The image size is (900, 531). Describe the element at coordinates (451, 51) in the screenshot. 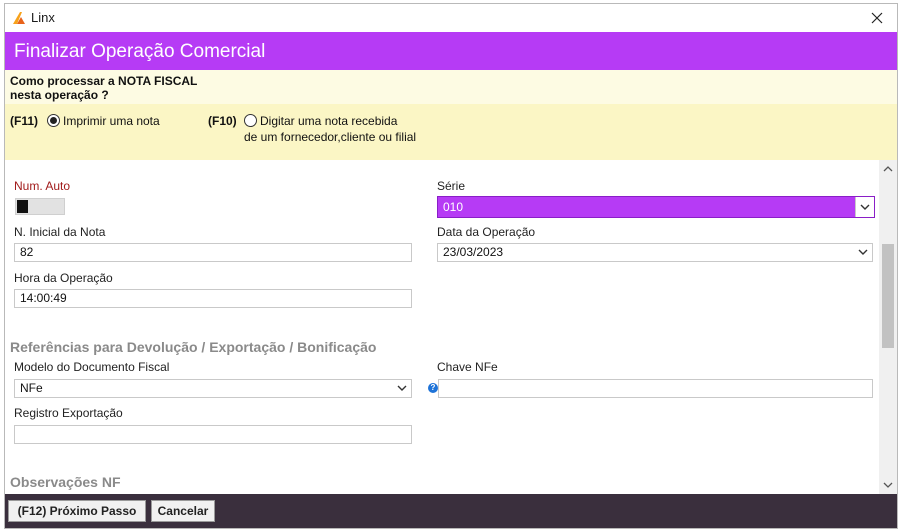

I see `page-header: Finalizar Operação Comercial` at that location.